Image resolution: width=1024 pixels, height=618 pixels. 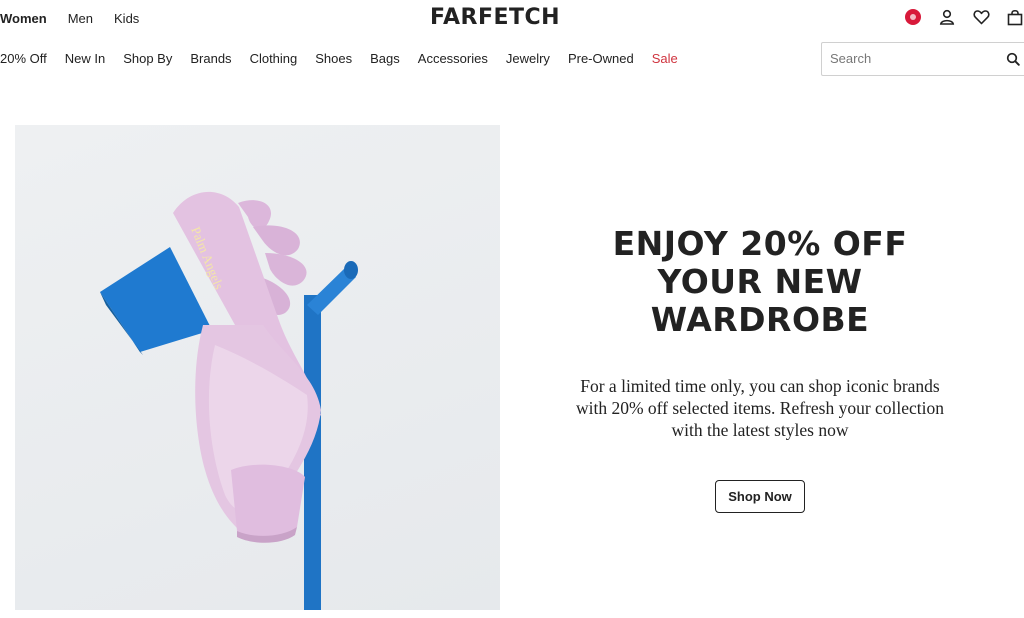 I want to click on nav-item-shoes: Shoes, so click(x=333, y=58).